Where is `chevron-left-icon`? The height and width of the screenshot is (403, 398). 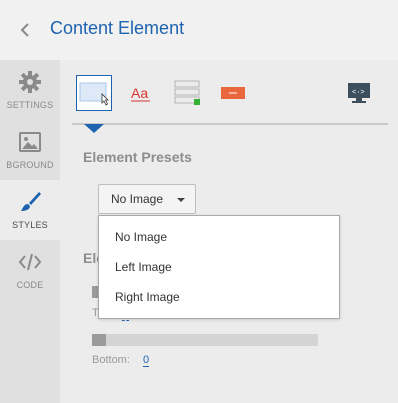 chevron-left-icon is located at coordinates (26, 30).